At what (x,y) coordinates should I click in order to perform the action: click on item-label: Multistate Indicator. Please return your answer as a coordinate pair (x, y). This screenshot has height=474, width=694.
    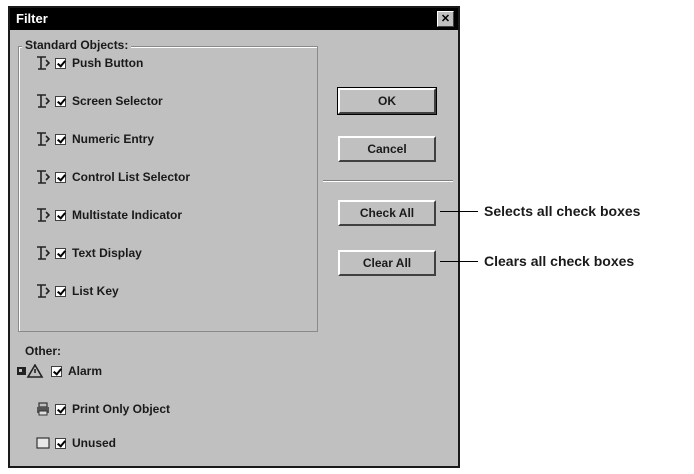
    Looking at the image, I should click on (127, 215).